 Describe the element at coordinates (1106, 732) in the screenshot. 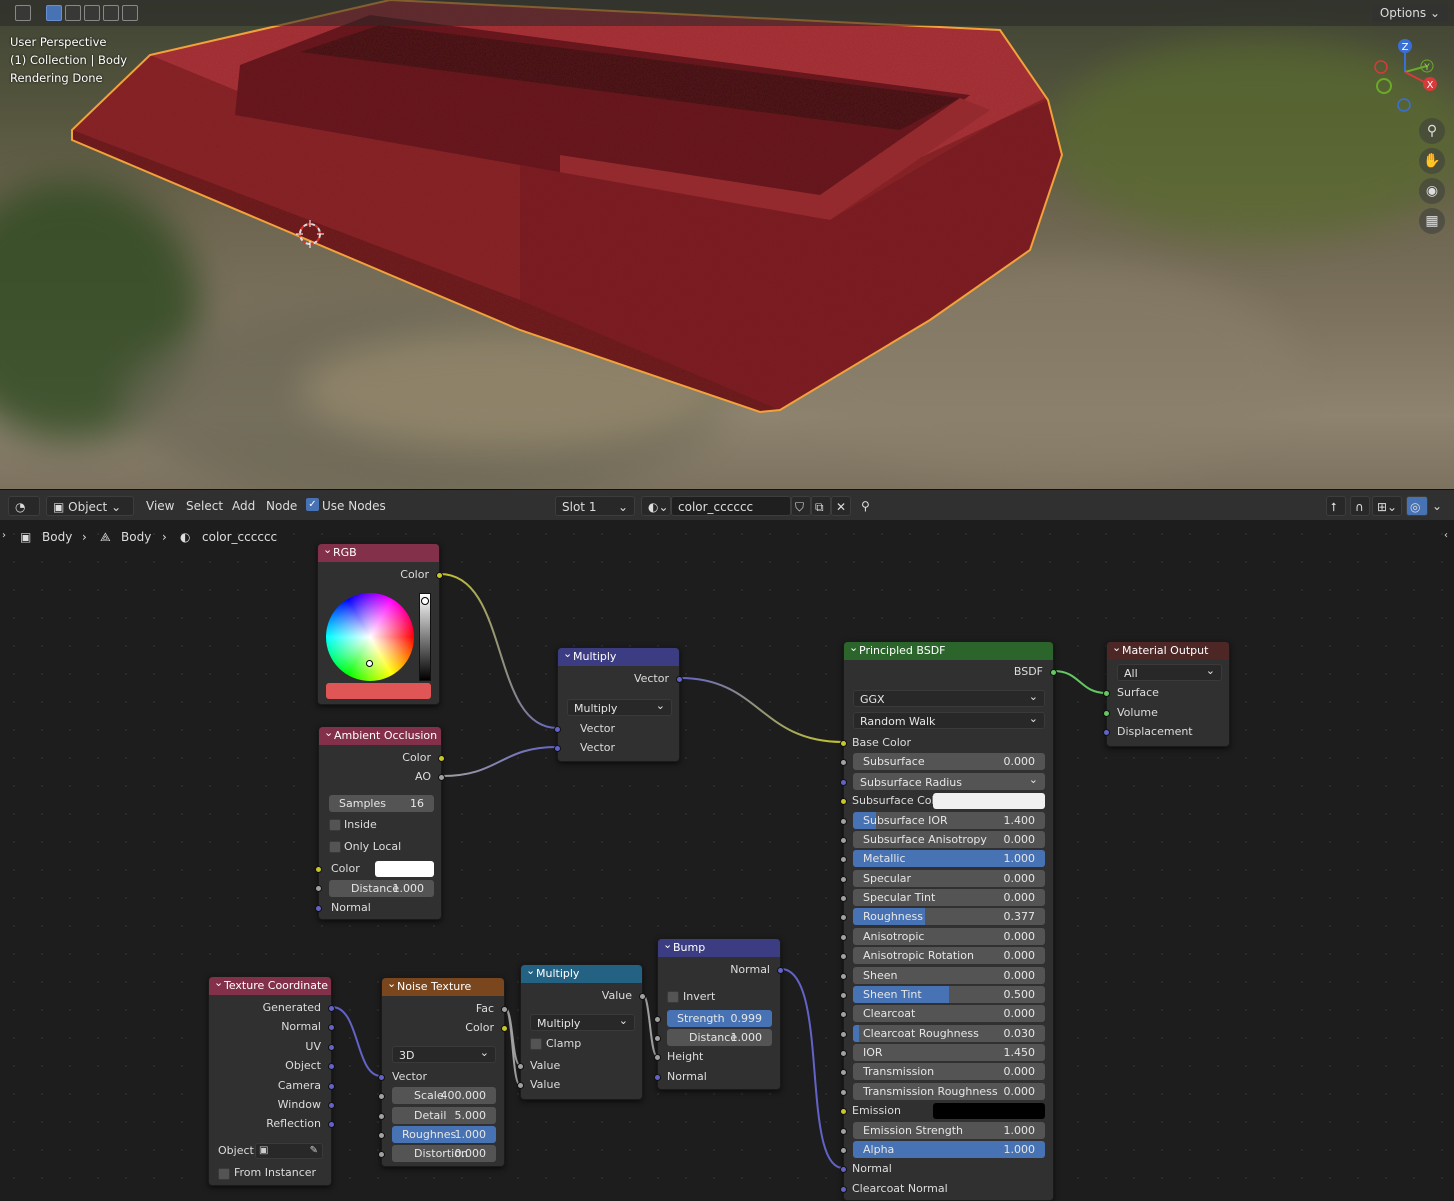

I see `input-socket-displacement` at that location.